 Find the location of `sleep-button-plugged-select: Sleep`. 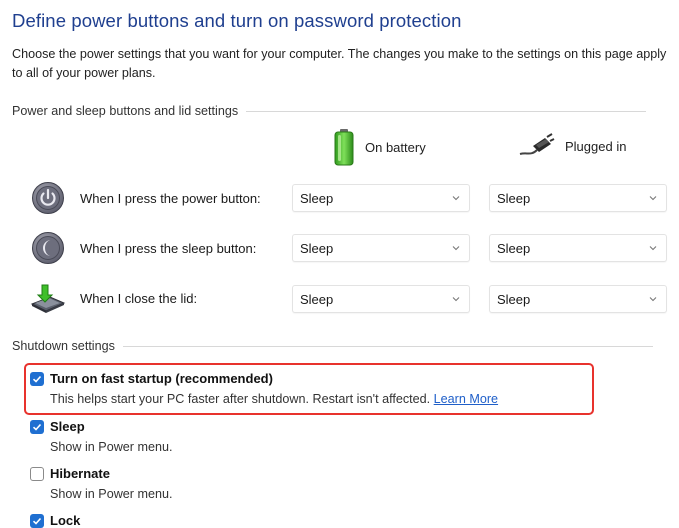

sleep-button-plugged-select: Sleep is located at coordinates (578, 248).